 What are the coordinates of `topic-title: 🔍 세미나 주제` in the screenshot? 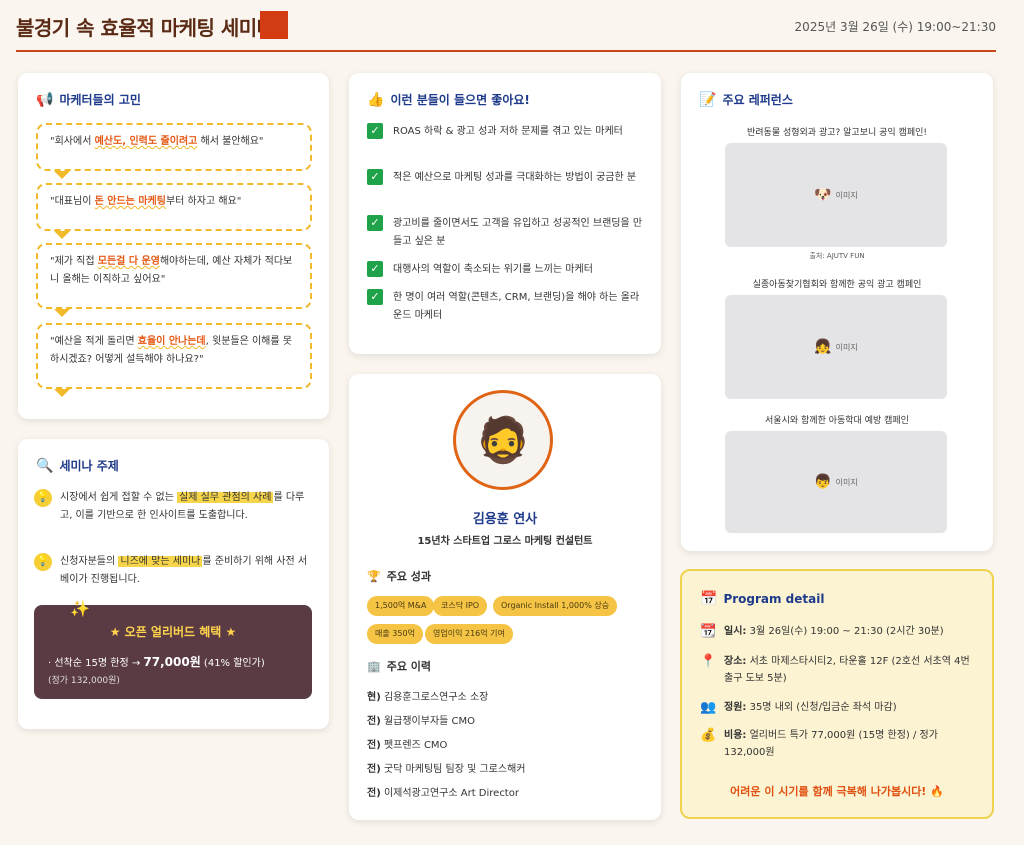 It's located at (77, 465).